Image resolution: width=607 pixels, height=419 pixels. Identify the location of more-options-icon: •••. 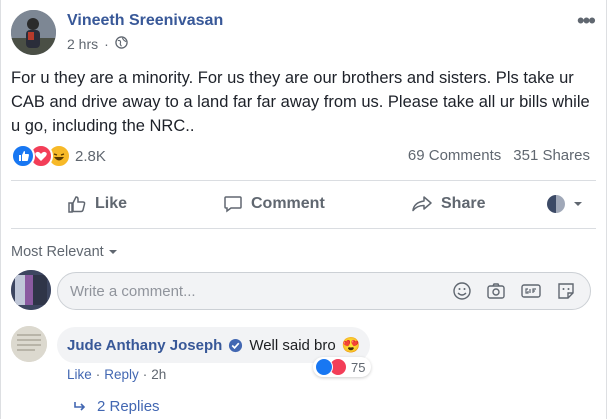
(586, 21).